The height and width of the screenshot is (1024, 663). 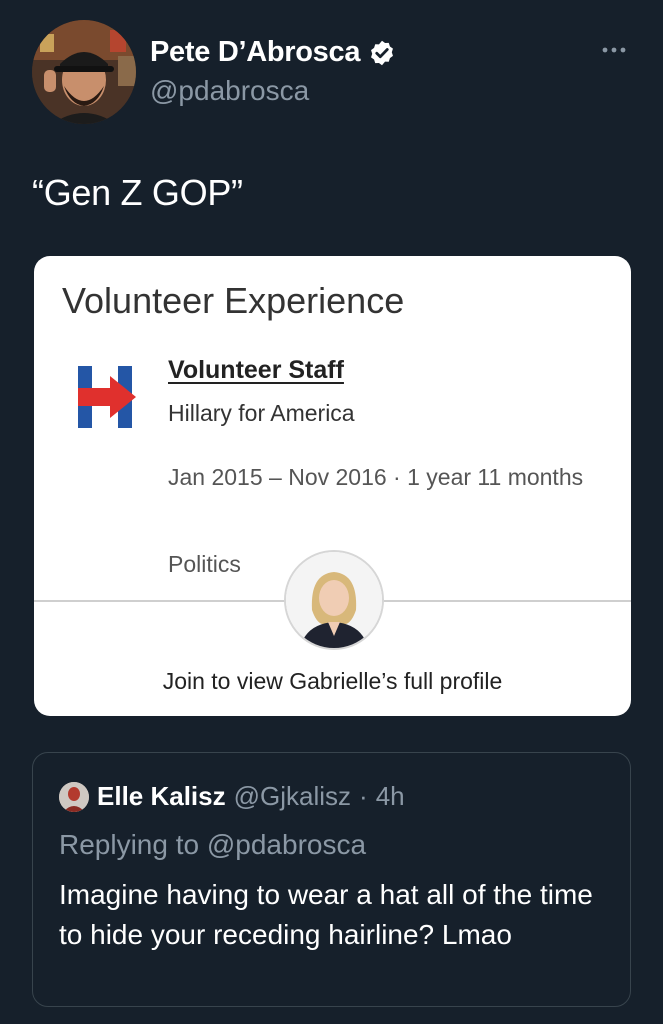 What do you see at coordinates (332, 681) in the screenshot?
I see `join-profile-cta: Join to view Gabrielle’s full profile` at bounding box center [332, 681].